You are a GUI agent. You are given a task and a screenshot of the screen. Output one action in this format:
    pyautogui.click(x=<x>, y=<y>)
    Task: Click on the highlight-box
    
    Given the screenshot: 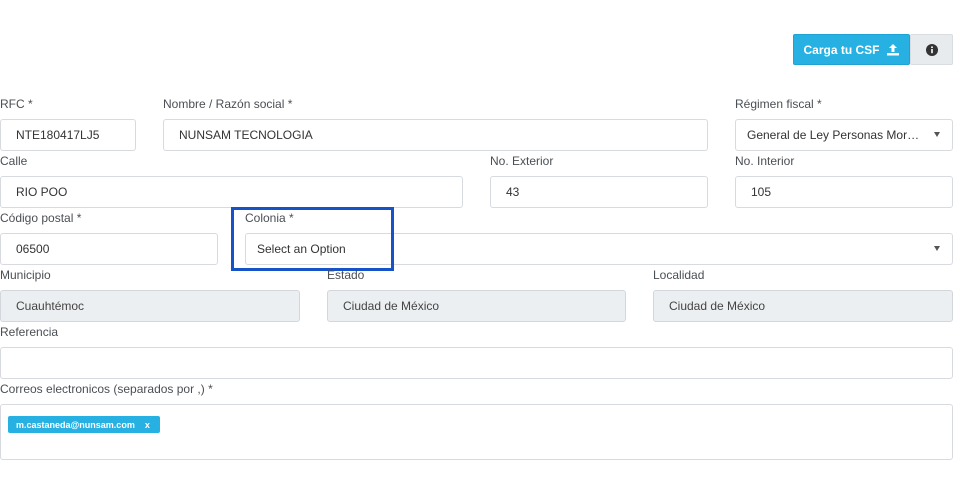 What is the action you would take?
    pyautogui.click(x=312, y=239)
    